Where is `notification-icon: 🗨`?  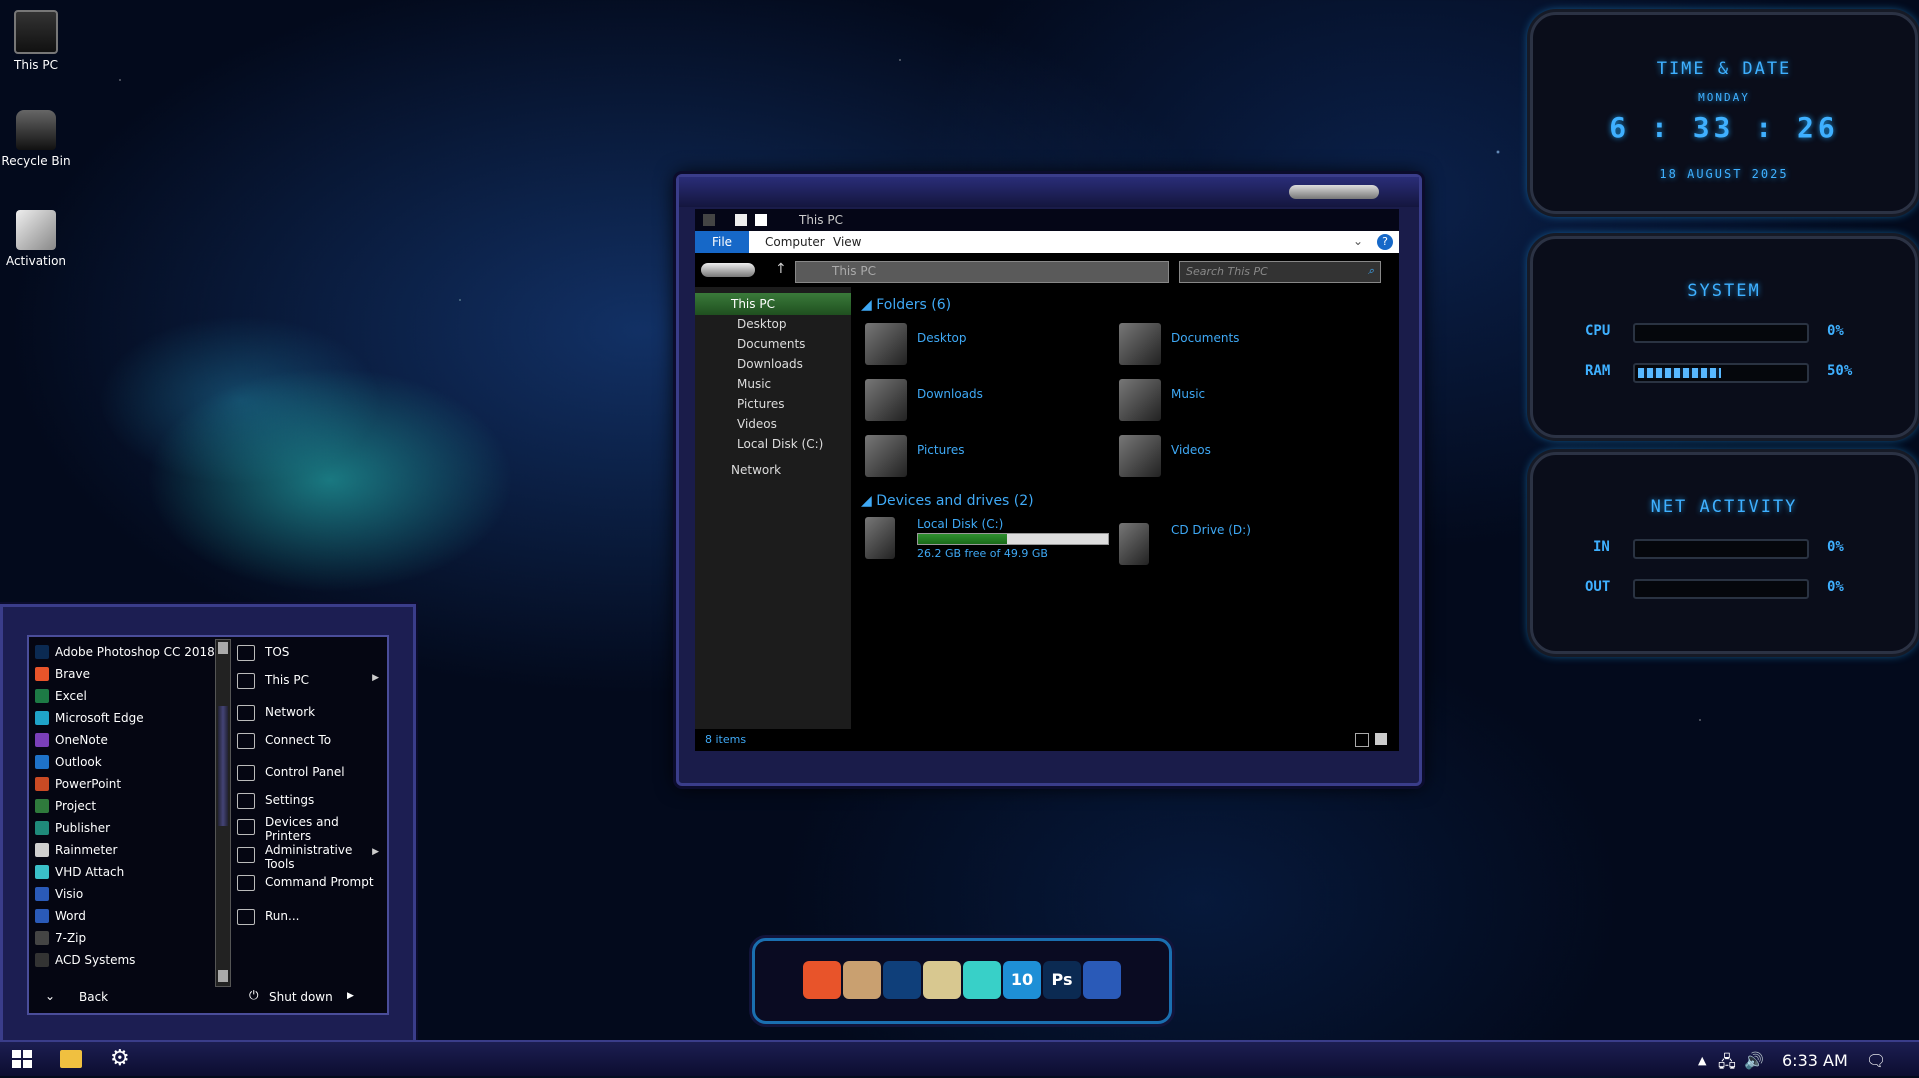 notification-icon: 🗨 is located at coordinates (1876, 1060).